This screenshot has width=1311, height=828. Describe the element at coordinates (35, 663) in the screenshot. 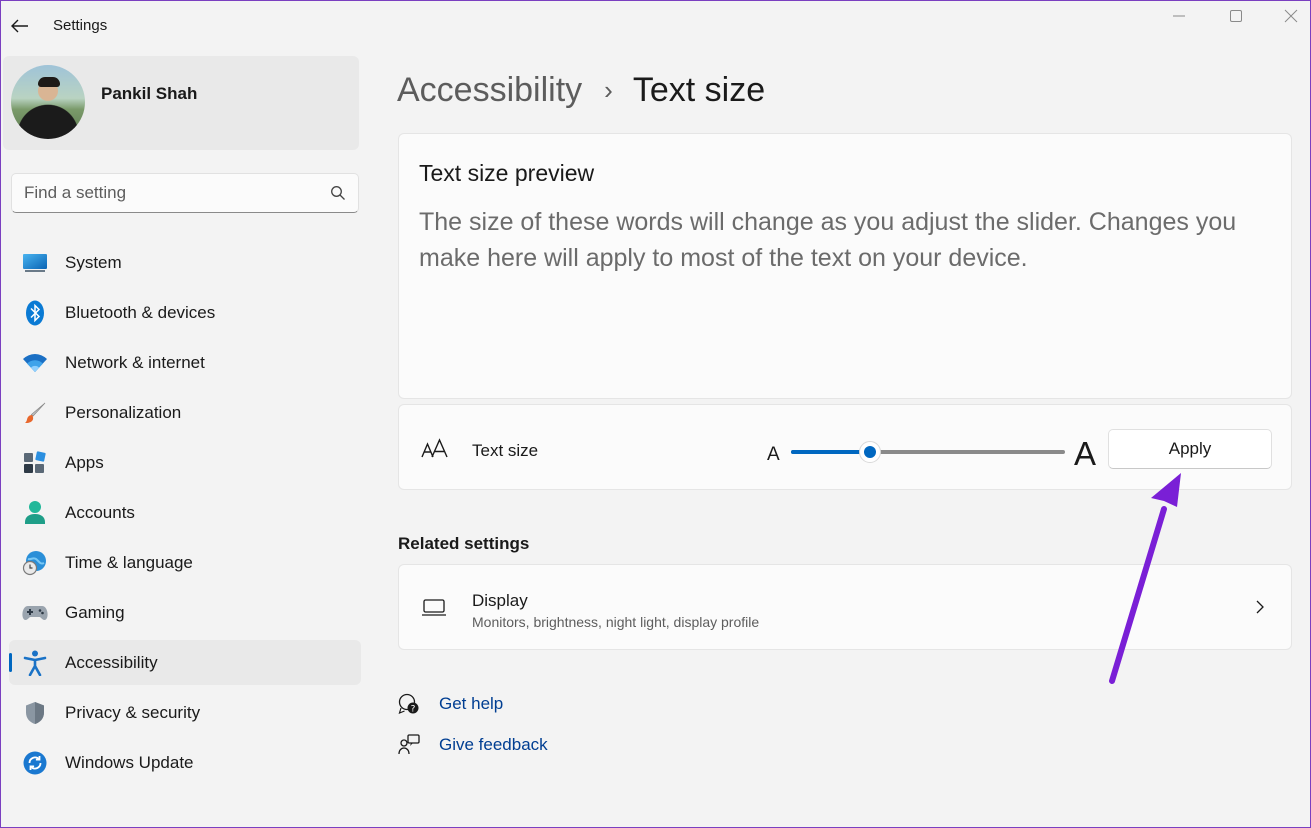

I see `accessibility-icon` at that location.